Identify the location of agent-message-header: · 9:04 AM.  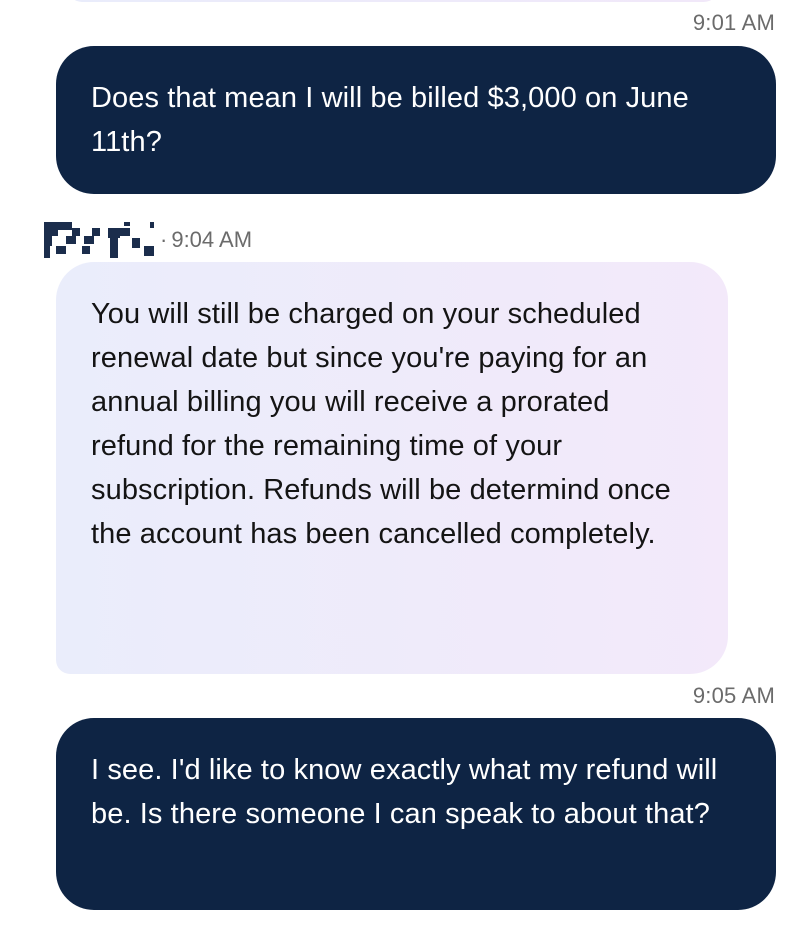
(148, 240).